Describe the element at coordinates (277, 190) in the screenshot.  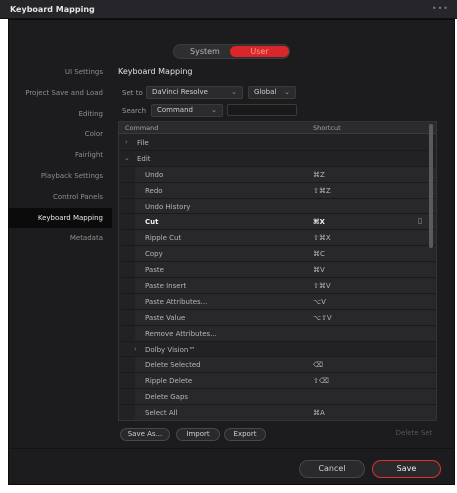
I see `table-row: Redo ⇧⌘Z` at that location.